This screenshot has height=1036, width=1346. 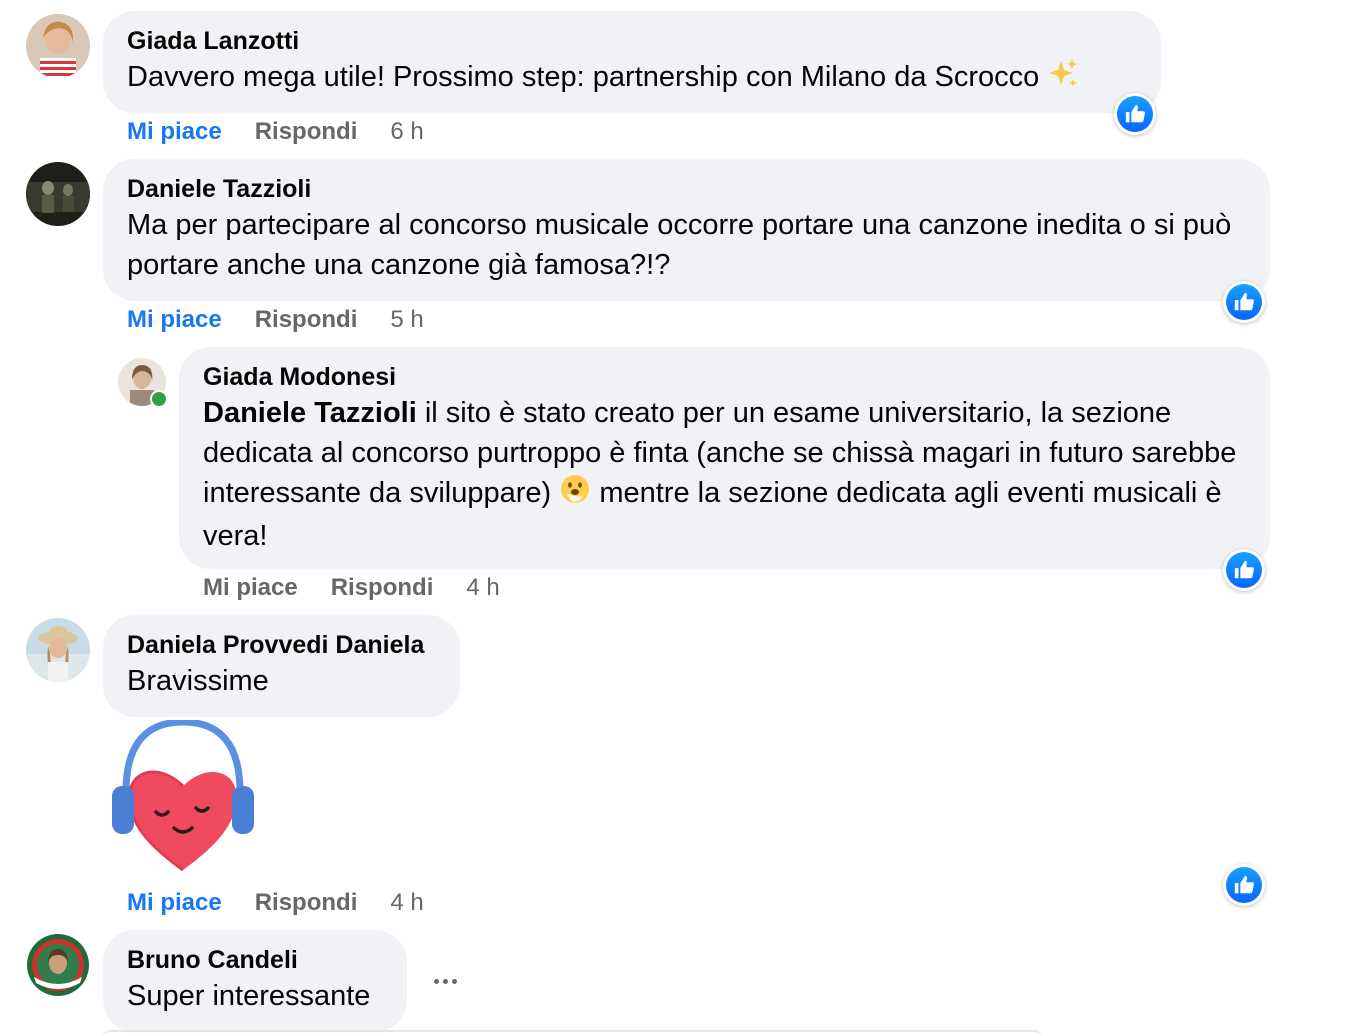 I want to click on comment-timestamp: 5 h, so click(x=406, y=320).